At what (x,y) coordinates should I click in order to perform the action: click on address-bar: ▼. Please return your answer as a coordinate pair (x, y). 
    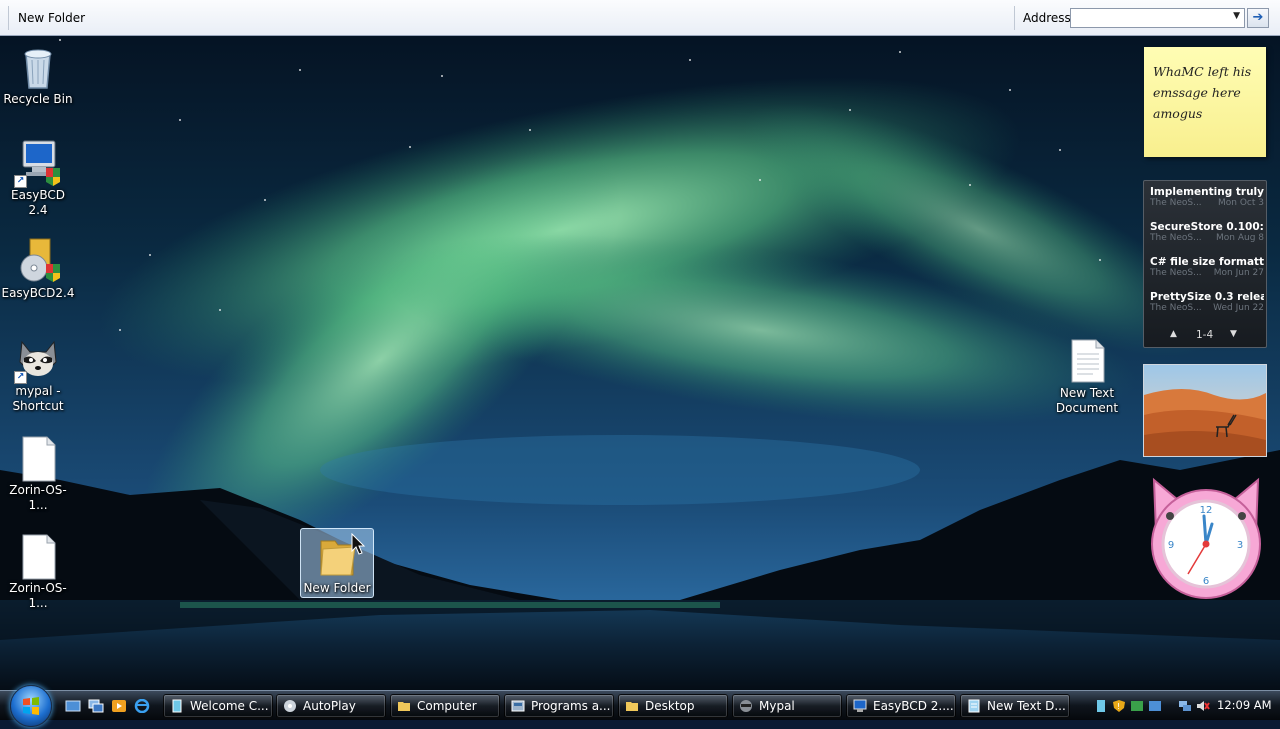
    Looking at the image, I should click on (1157, 18).